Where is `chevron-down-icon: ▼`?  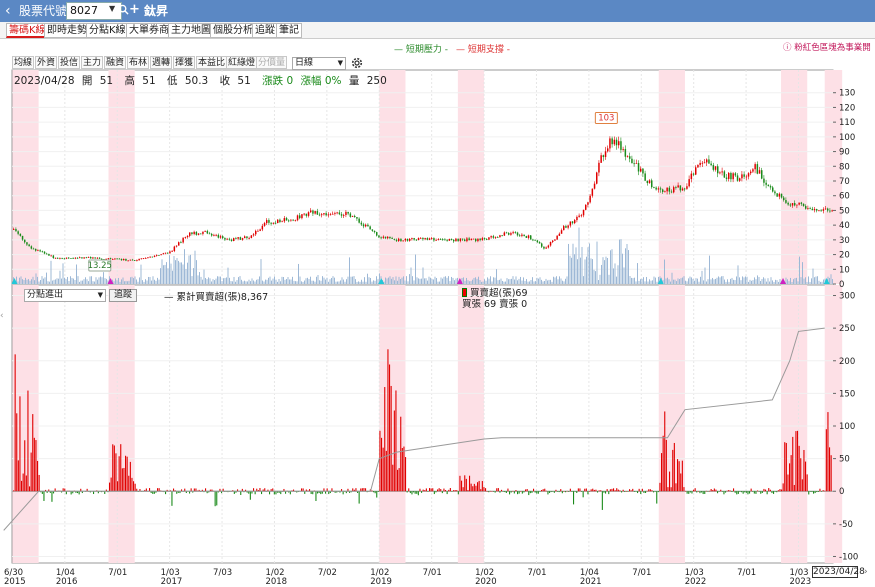
chevron-down-icon: ▼ is located at coordinates (112, 8).